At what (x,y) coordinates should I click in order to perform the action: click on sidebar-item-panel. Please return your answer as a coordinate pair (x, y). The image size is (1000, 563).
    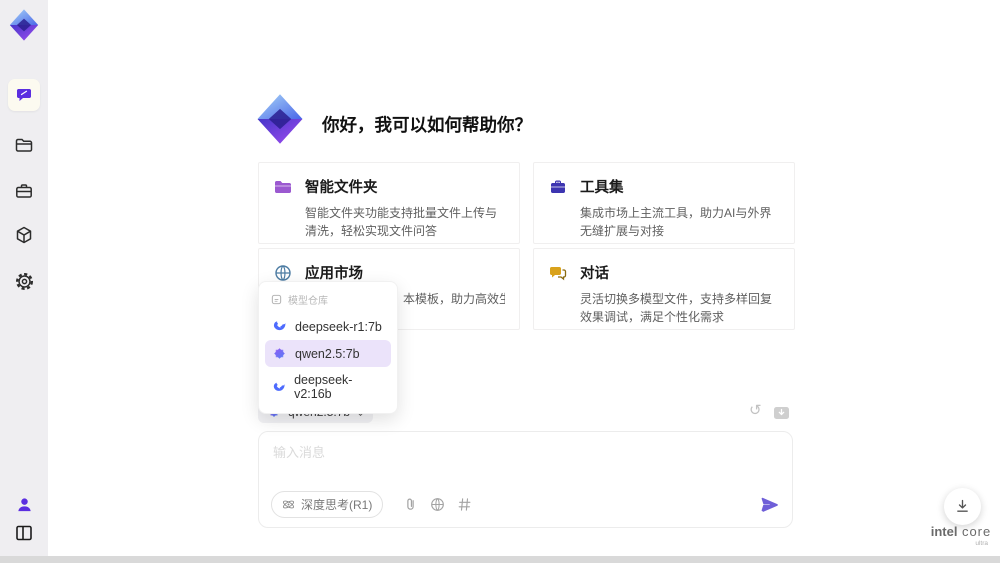
    Looking at the image, I should click on (24, 533).